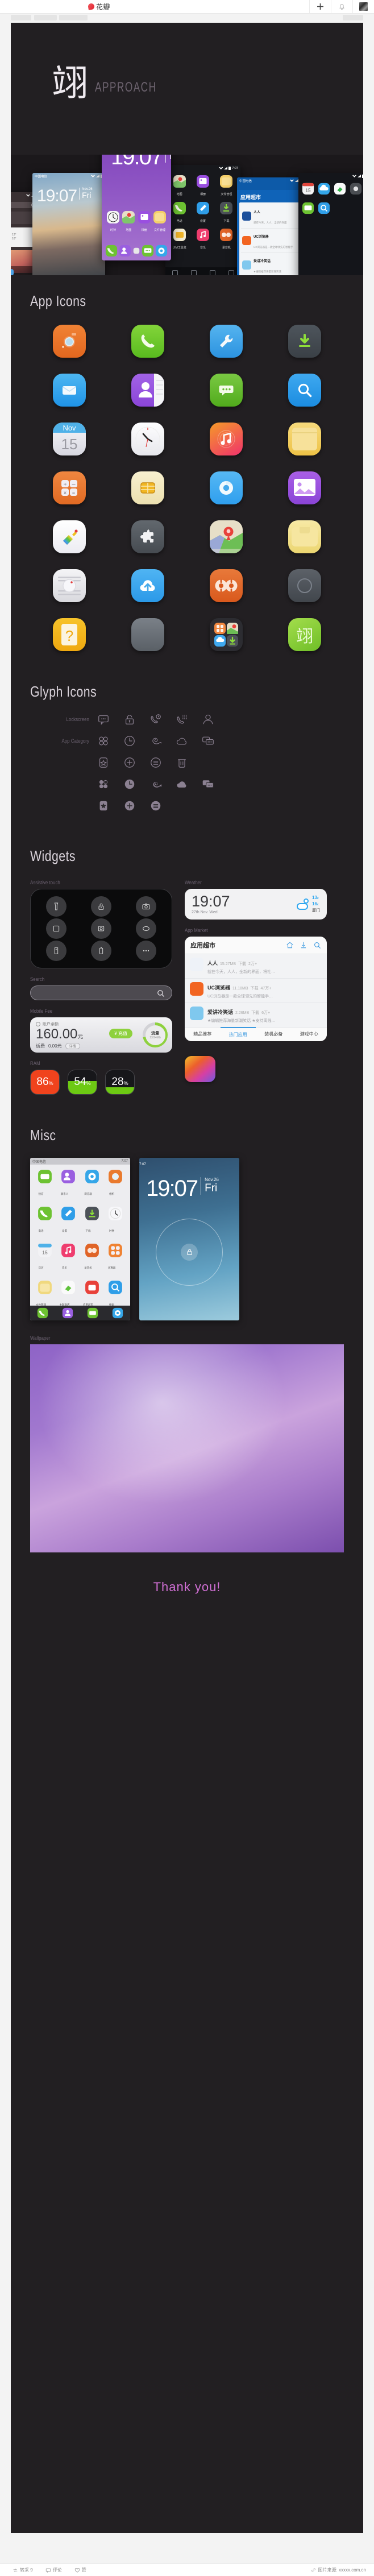 The height and width of the screenshot is (2576, 374). I want to click on market-tab: 游戏中心, so click(309, 1034).